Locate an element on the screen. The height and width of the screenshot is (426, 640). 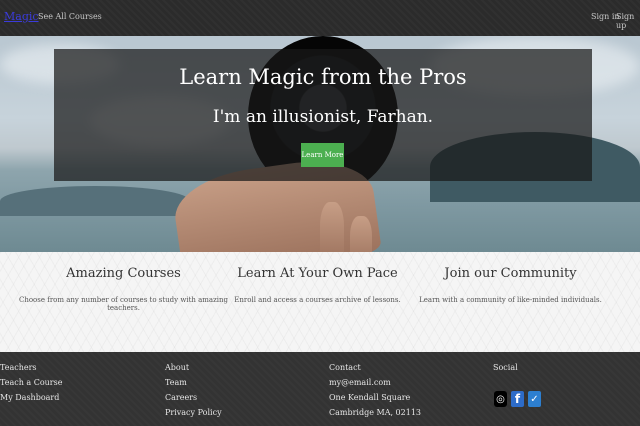
footer-link-dashboard: My Dashboard is located at coordinates (31, 397).